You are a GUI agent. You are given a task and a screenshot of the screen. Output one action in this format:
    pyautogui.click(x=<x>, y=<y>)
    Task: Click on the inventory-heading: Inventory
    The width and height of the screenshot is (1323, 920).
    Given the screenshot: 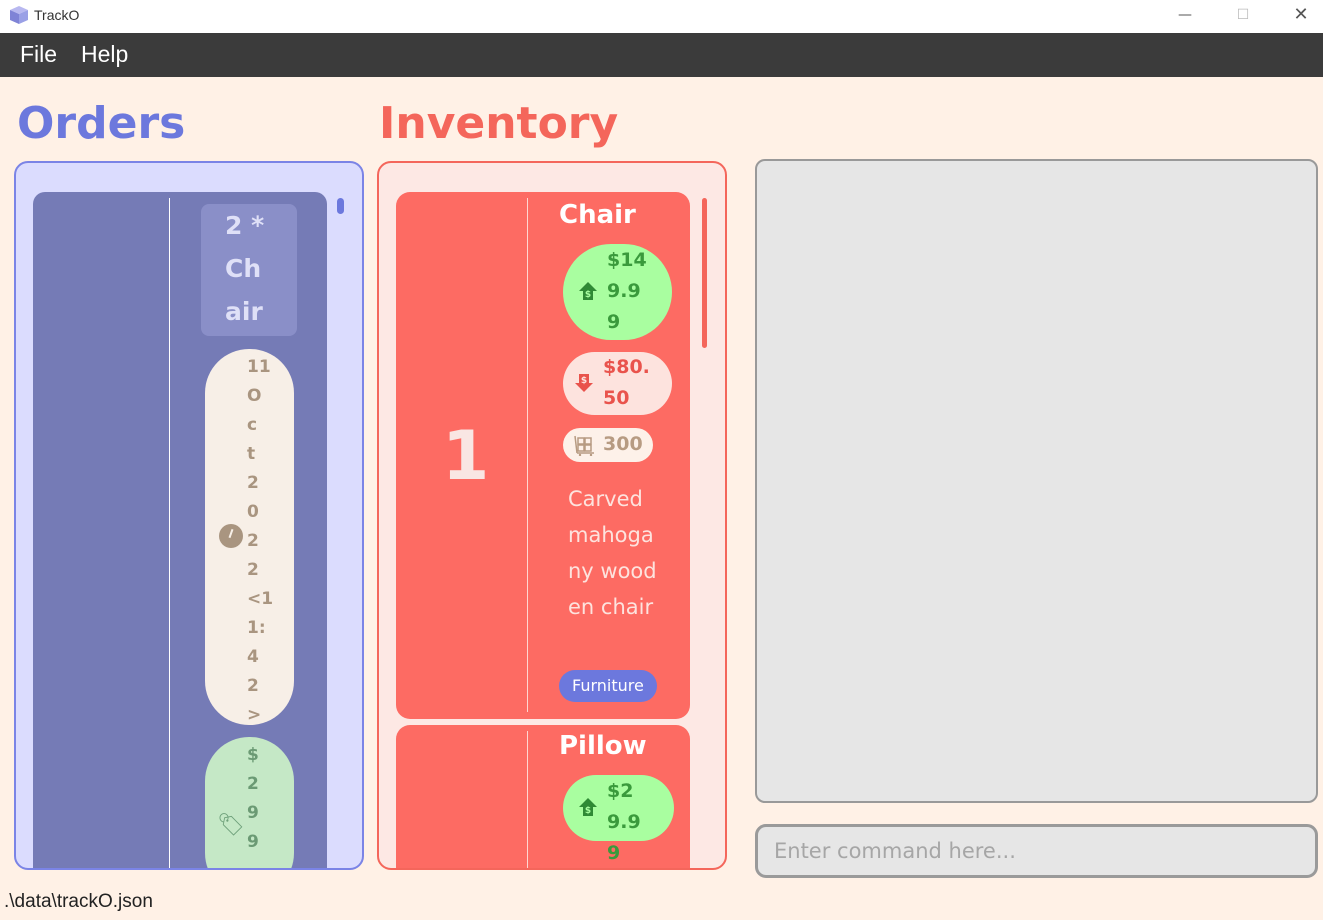 What is the action you would take?
    pyautogui.click(x=499, y=123)
    